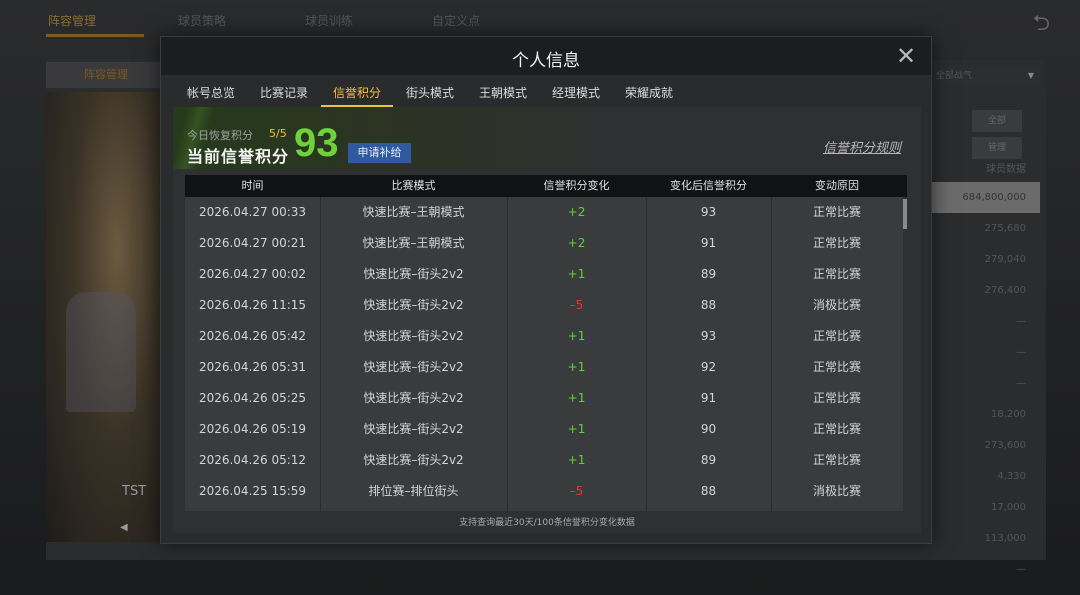 This screenshot has width=1080, height=595. I want to click on header-change: 信誉积分变化, so click(576, 185).